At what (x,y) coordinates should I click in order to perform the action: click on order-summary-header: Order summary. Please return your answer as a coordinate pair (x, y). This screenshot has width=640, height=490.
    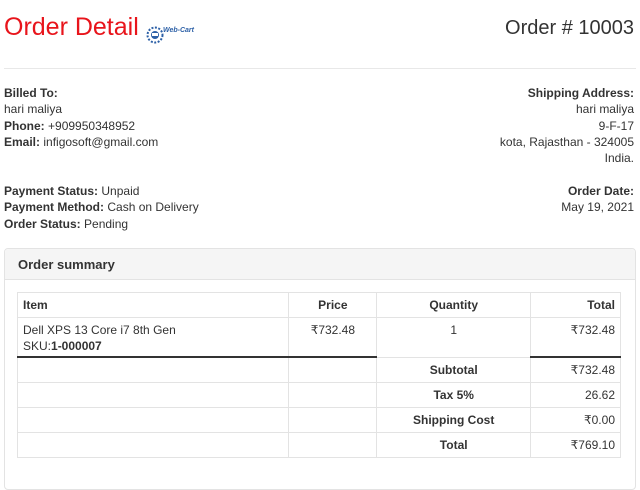
    Looking at the image, I should click on (320, 264).